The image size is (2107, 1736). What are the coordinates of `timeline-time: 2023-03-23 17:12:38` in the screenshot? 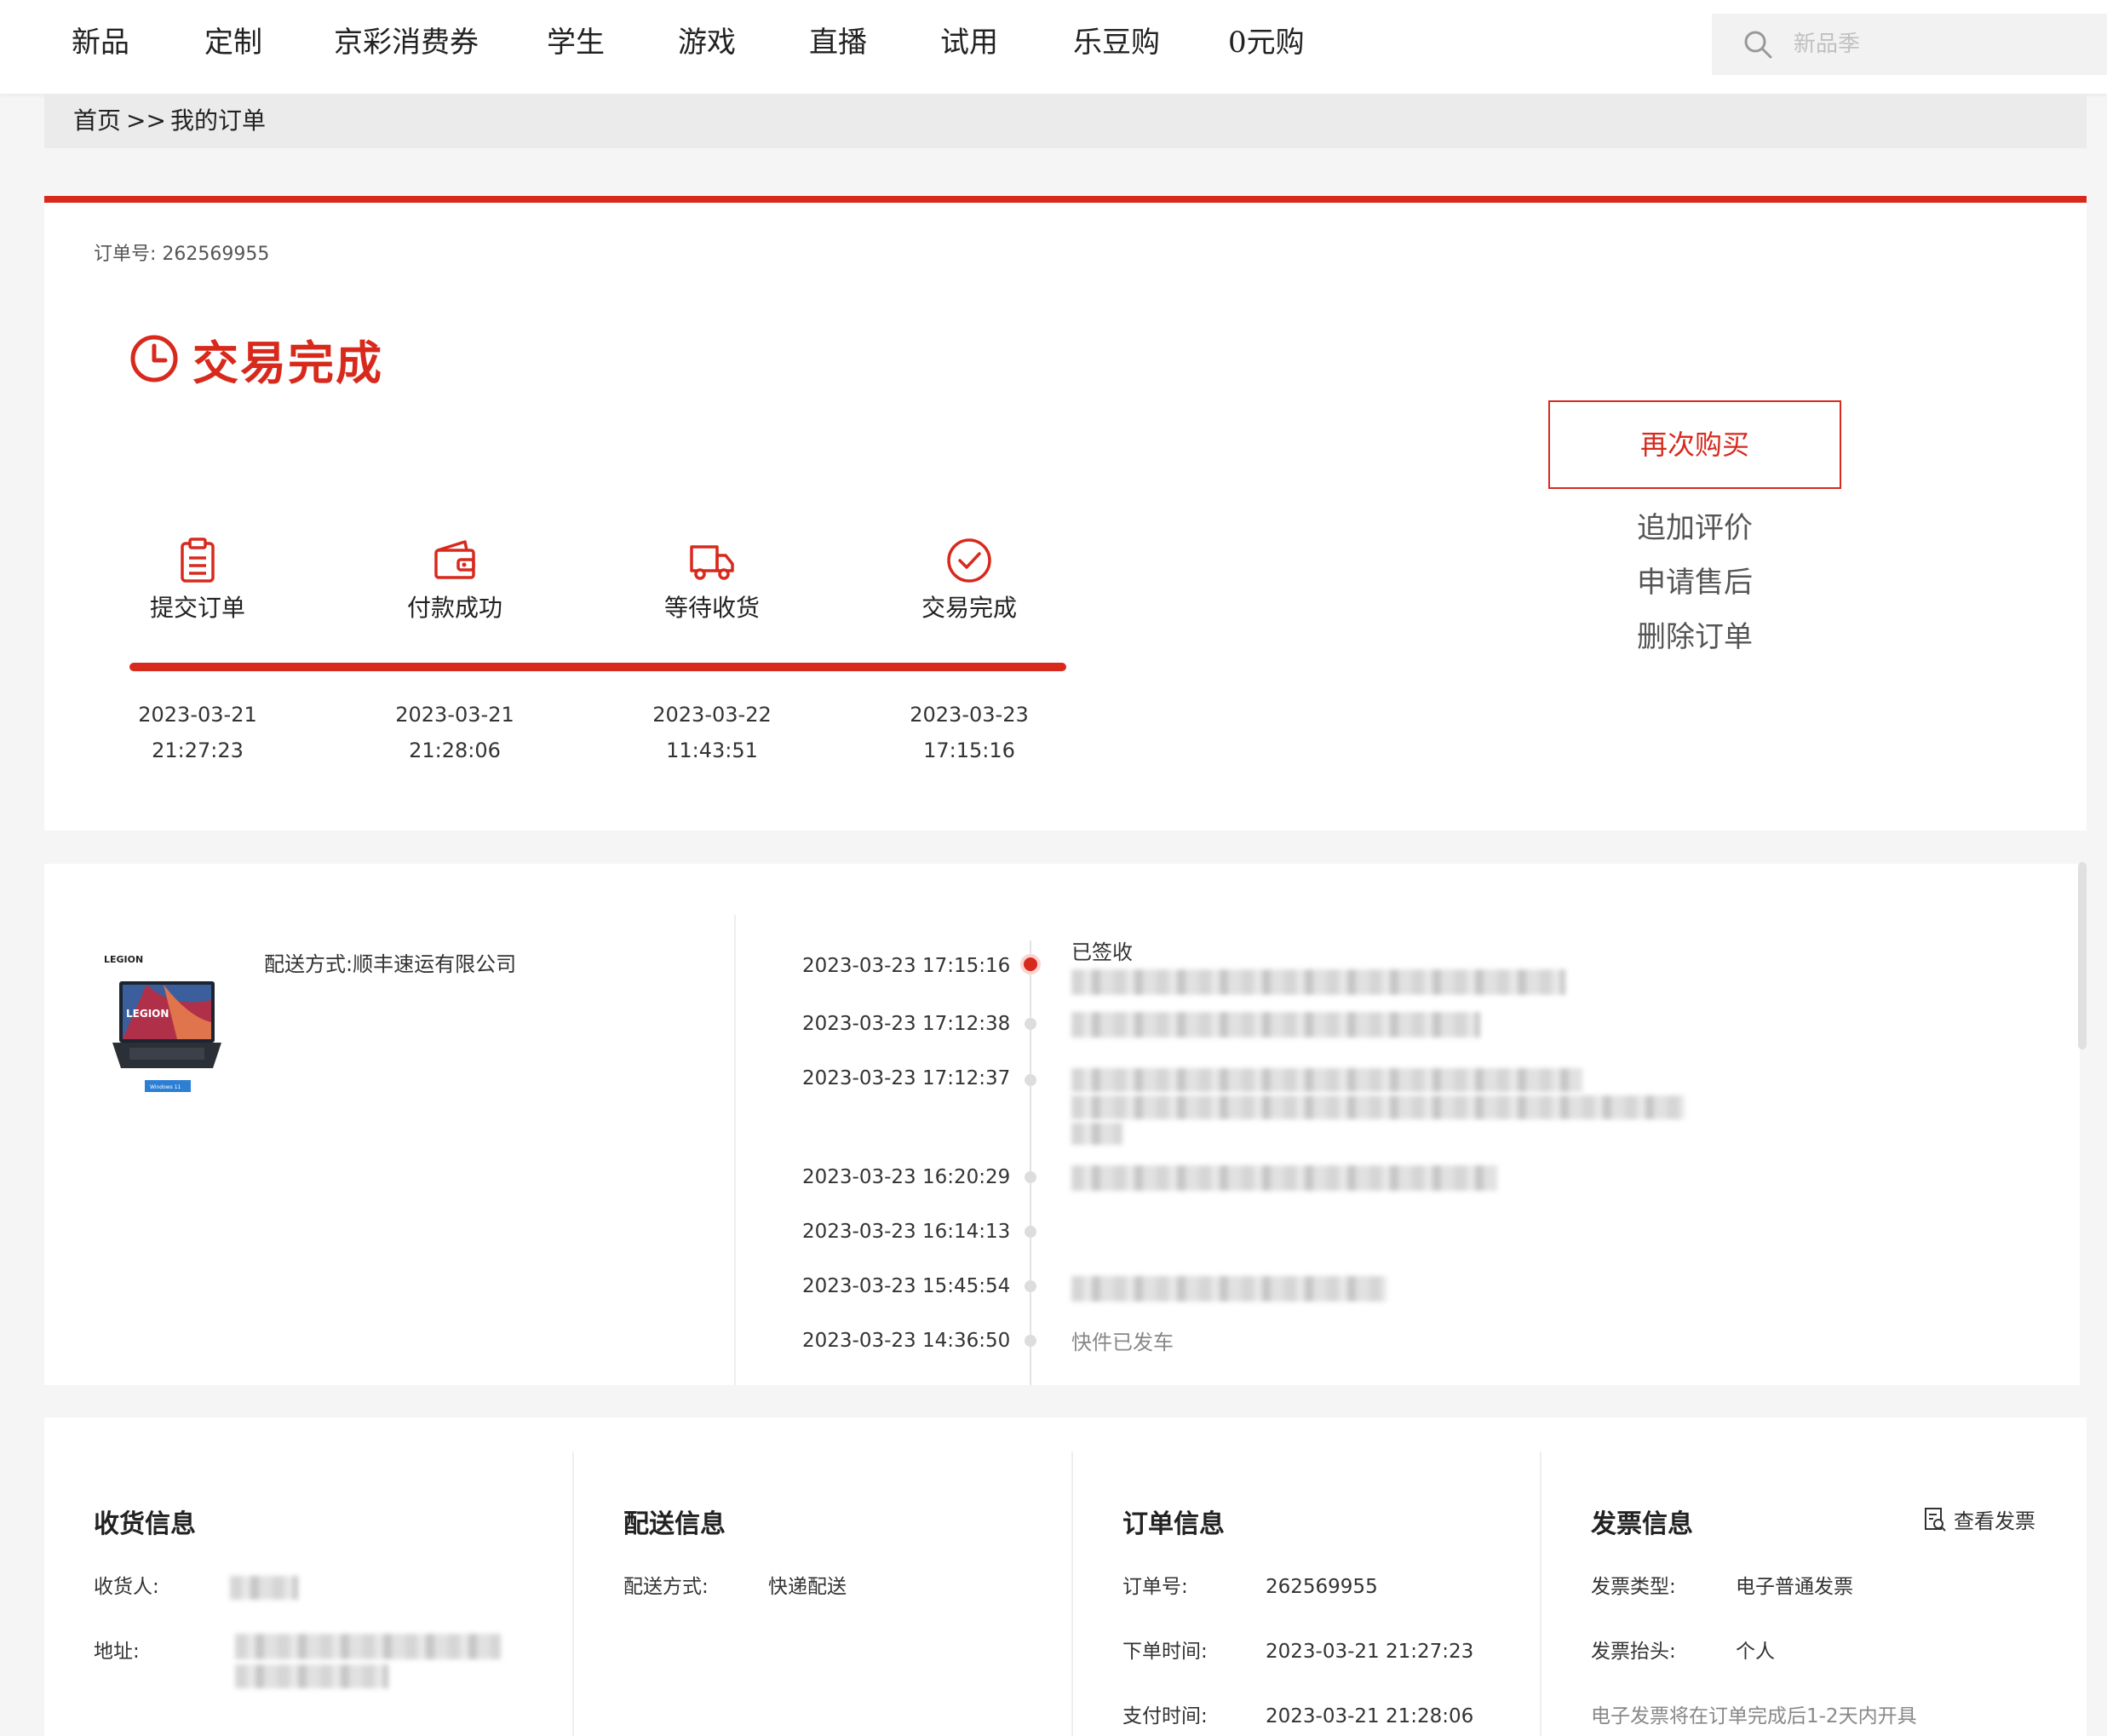 It's located at (906, 1024).